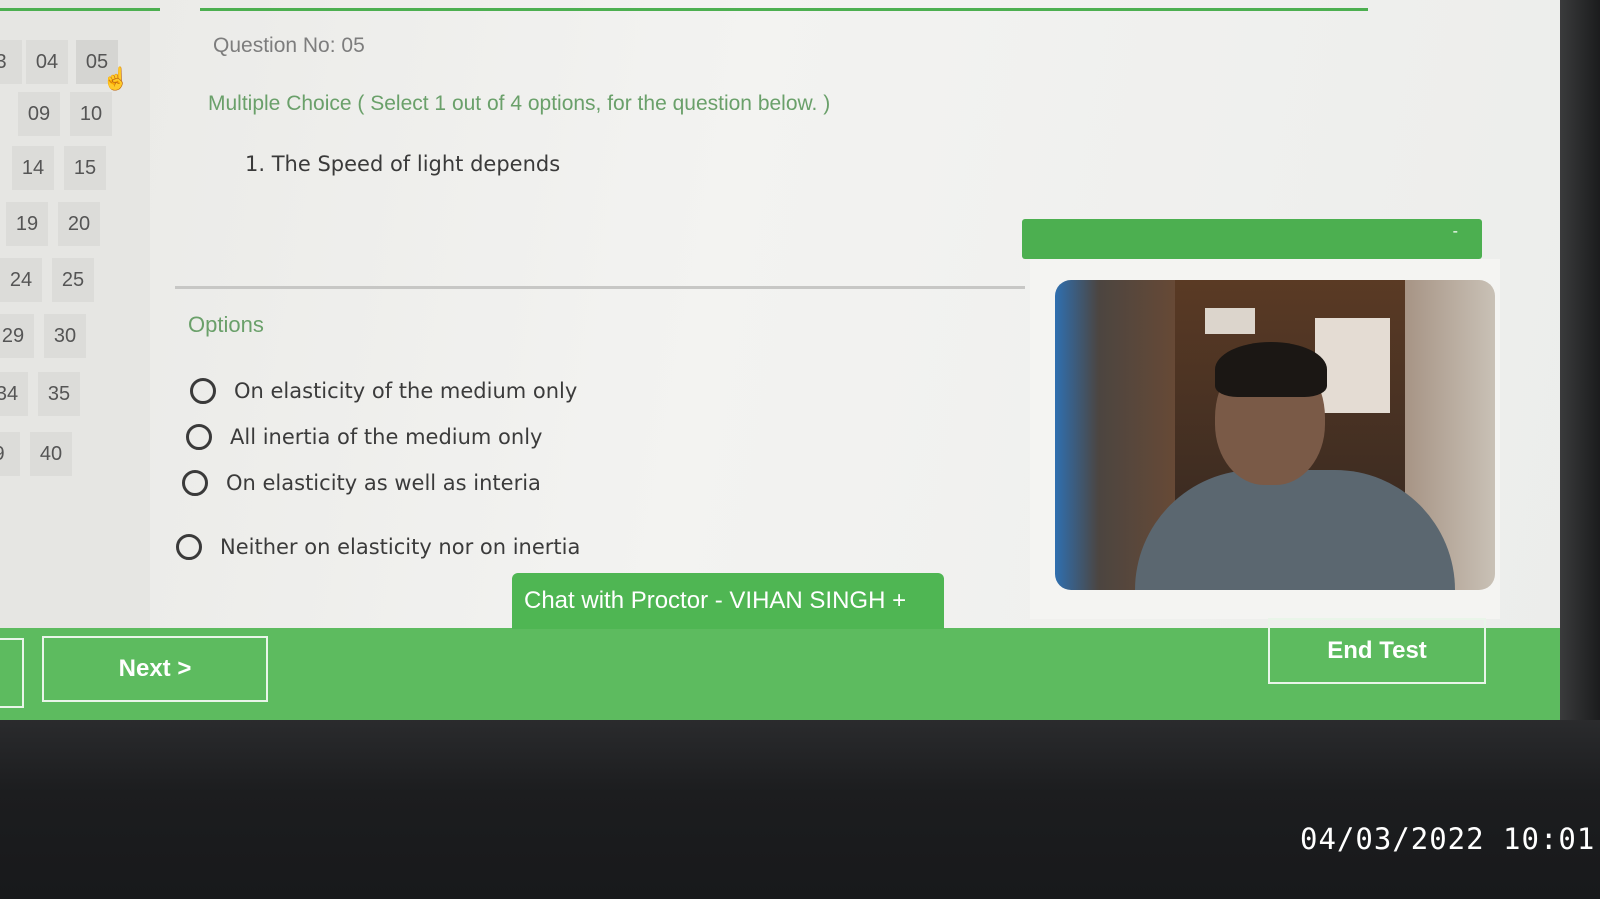 The image size is (1600, 899). What do you see at coordinates (1580, 360) in the screenshot?
I see `monitor-bezel-right` at bounding box center [1580, 360].